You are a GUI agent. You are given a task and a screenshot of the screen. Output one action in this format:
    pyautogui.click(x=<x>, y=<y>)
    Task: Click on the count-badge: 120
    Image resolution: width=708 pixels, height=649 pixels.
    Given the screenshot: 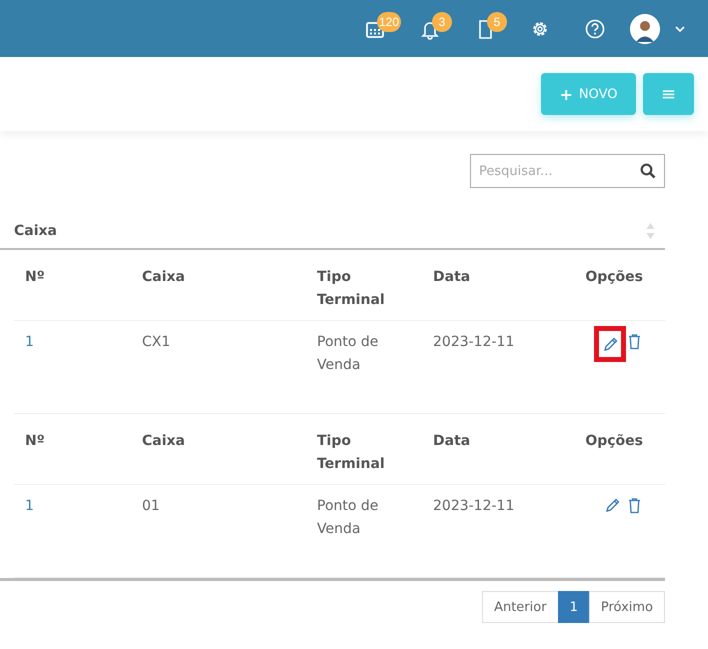 What is the action you would take?
    pyautogui.click(x=389, y=22)
    